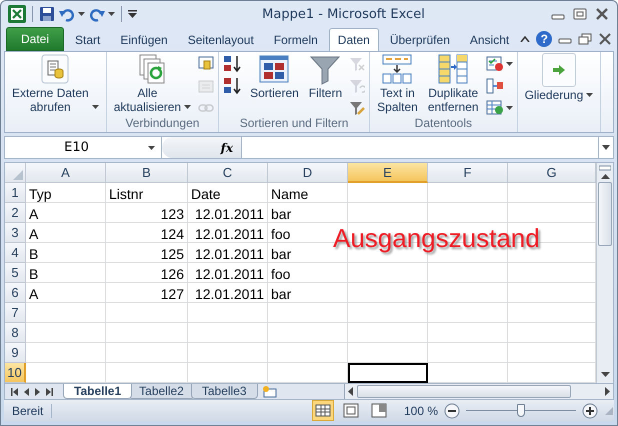 Image resolution: width=618 pixels, height=426 pixels. I want to click on first-sheet-icon, so click(14, 392).